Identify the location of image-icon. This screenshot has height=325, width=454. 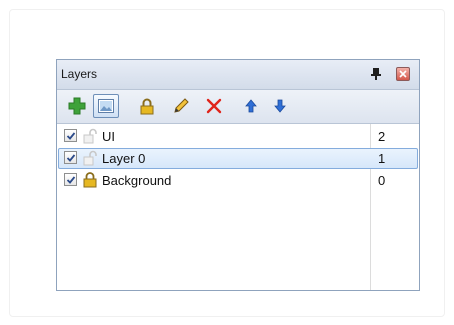
(106, 106).